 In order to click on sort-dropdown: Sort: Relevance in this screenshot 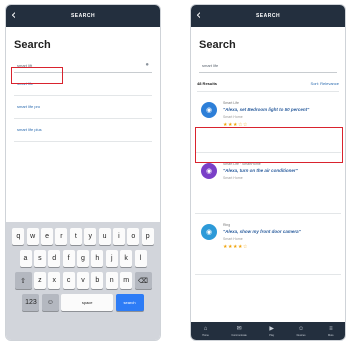, I will do `click(325, 83)`.